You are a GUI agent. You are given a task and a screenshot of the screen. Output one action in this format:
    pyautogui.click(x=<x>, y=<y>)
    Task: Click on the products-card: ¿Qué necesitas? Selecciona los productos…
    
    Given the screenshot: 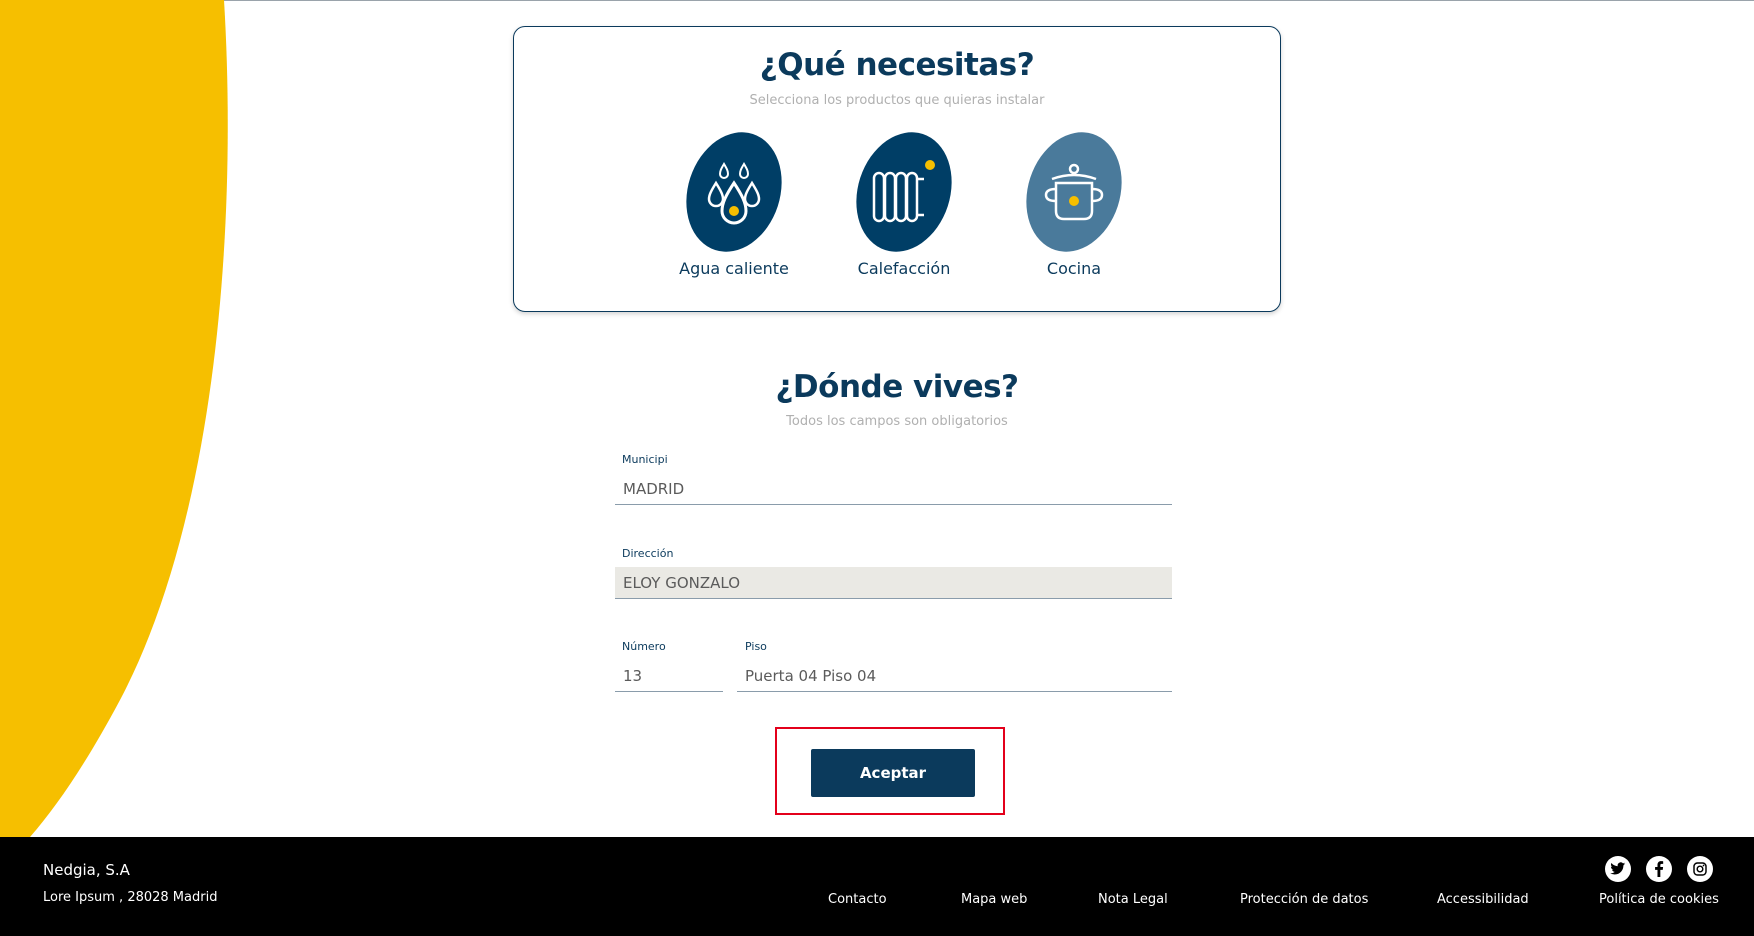 What is the action you would take?
    pyautogui.click(x=897, y=169)
    